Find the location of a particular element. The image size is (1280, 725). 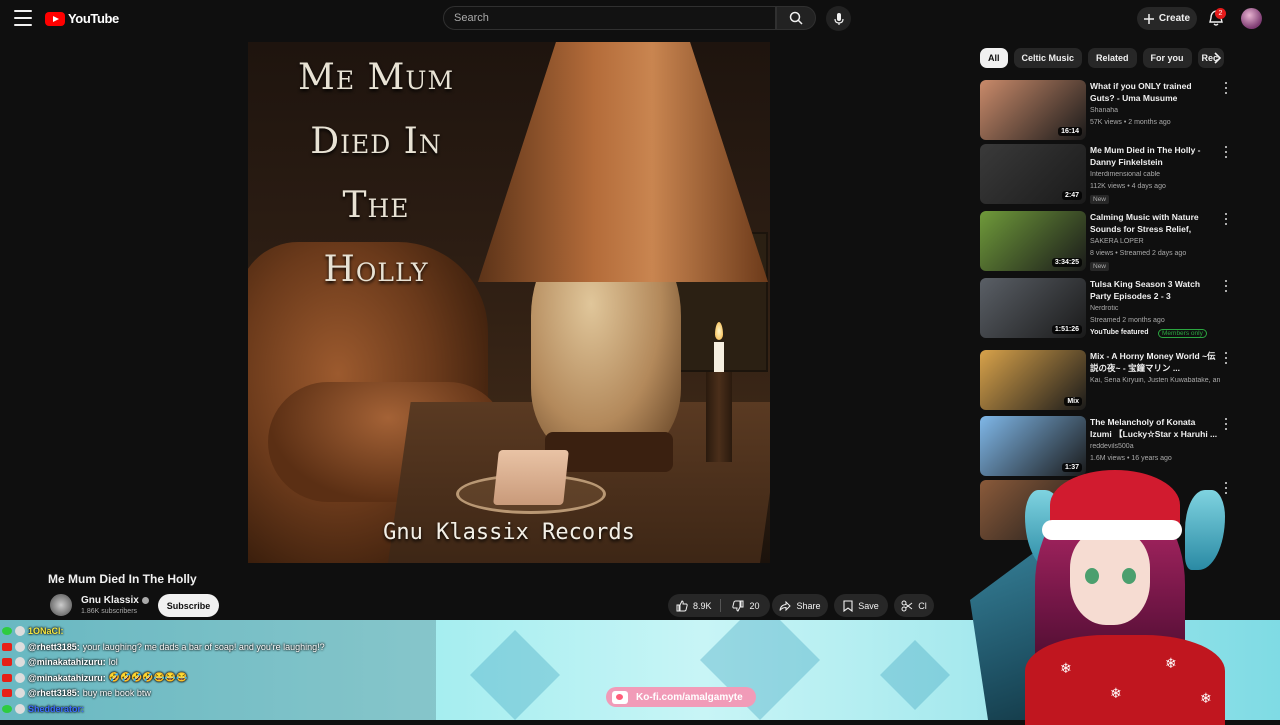

thumbs-up-icon is located at coordinates (682, 605).